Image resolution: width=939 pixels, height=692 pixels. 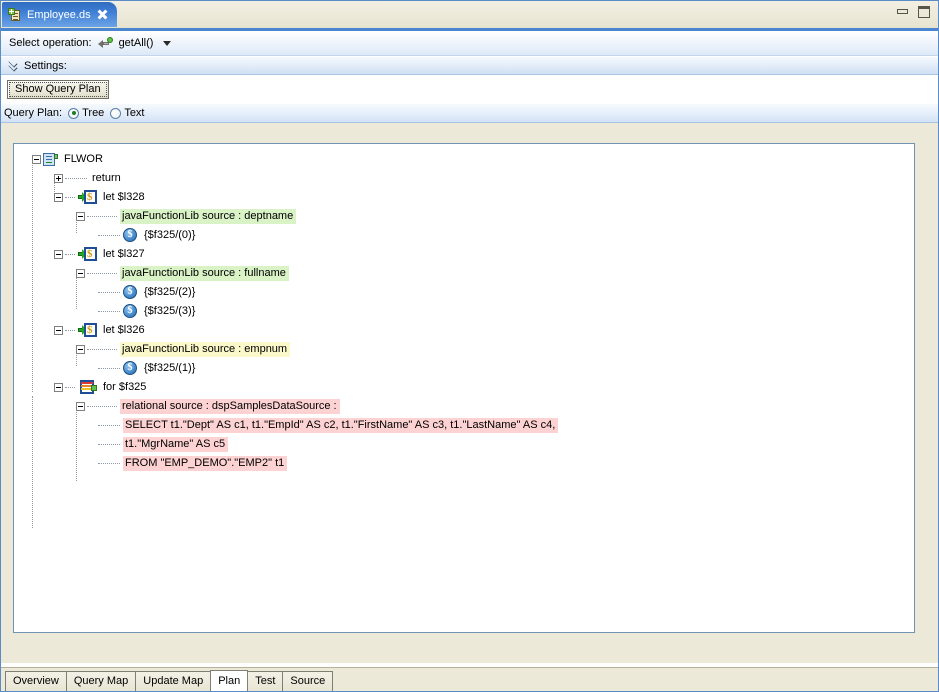 What do you see at coordinates (170, 235) in the screenshot?
I see `tree-node-label: {$f325/(0)}` at bounding box center [170, 235].